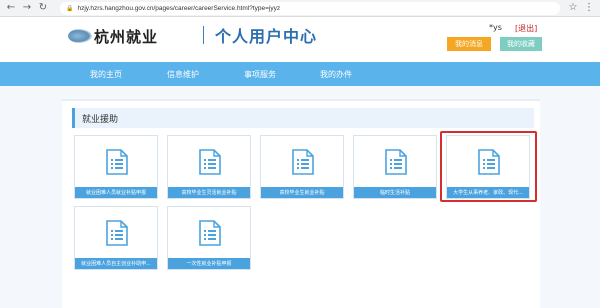 This screenshot has width=600, height=308. I want to click on menu-icon: ⋮, so click(589, 8).